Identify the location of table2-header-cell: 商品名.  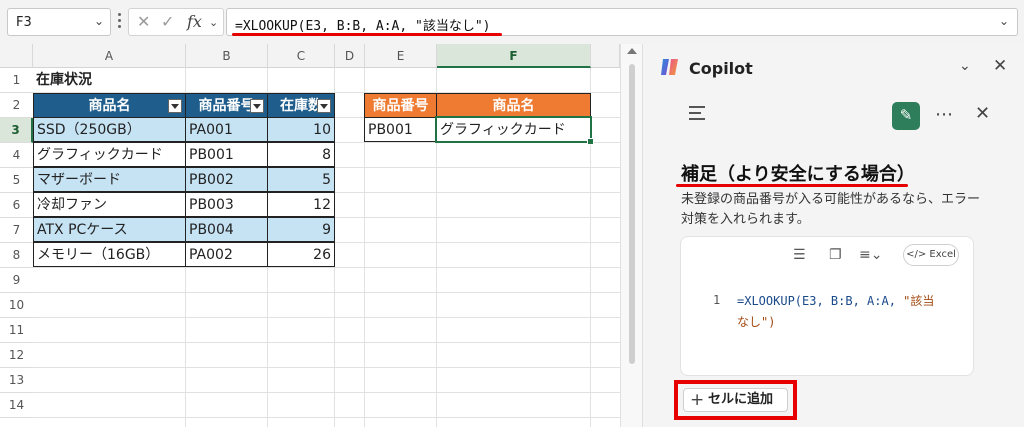
(513, 105).